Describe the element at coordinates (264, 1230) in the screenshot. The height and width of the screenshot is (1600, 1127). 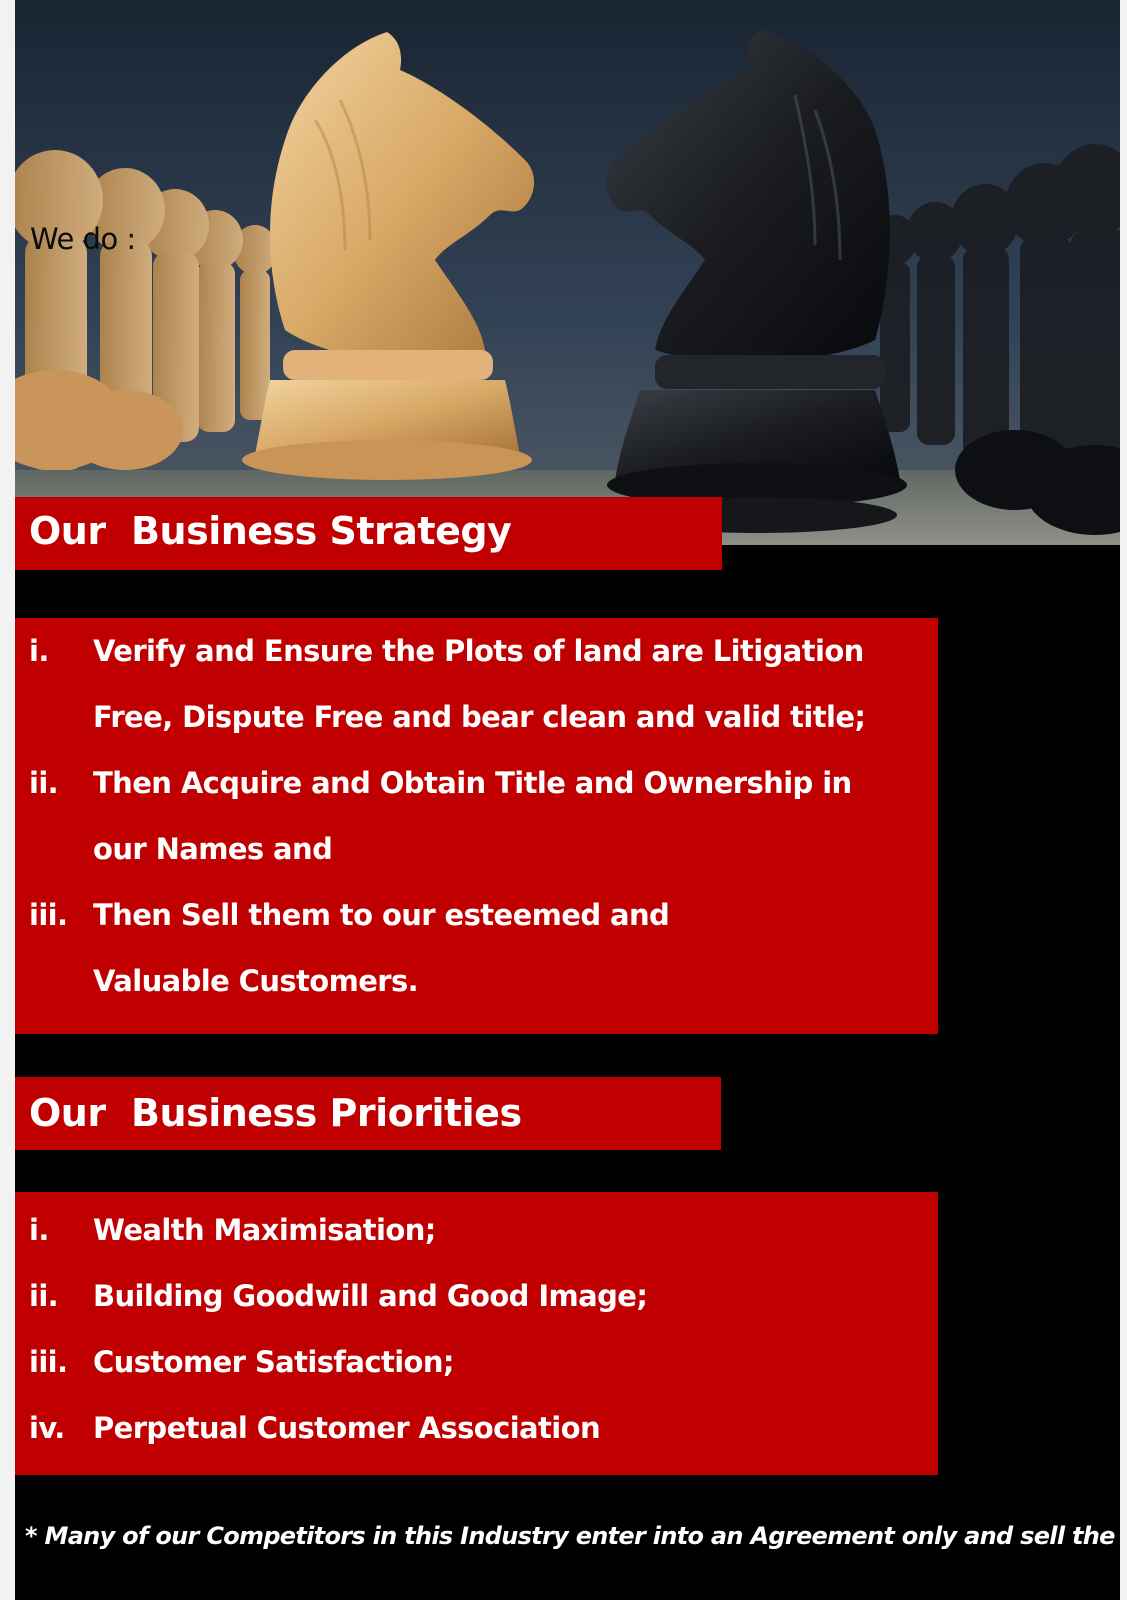
I see `list-item-text: Wealth Maximisation;` at that location.